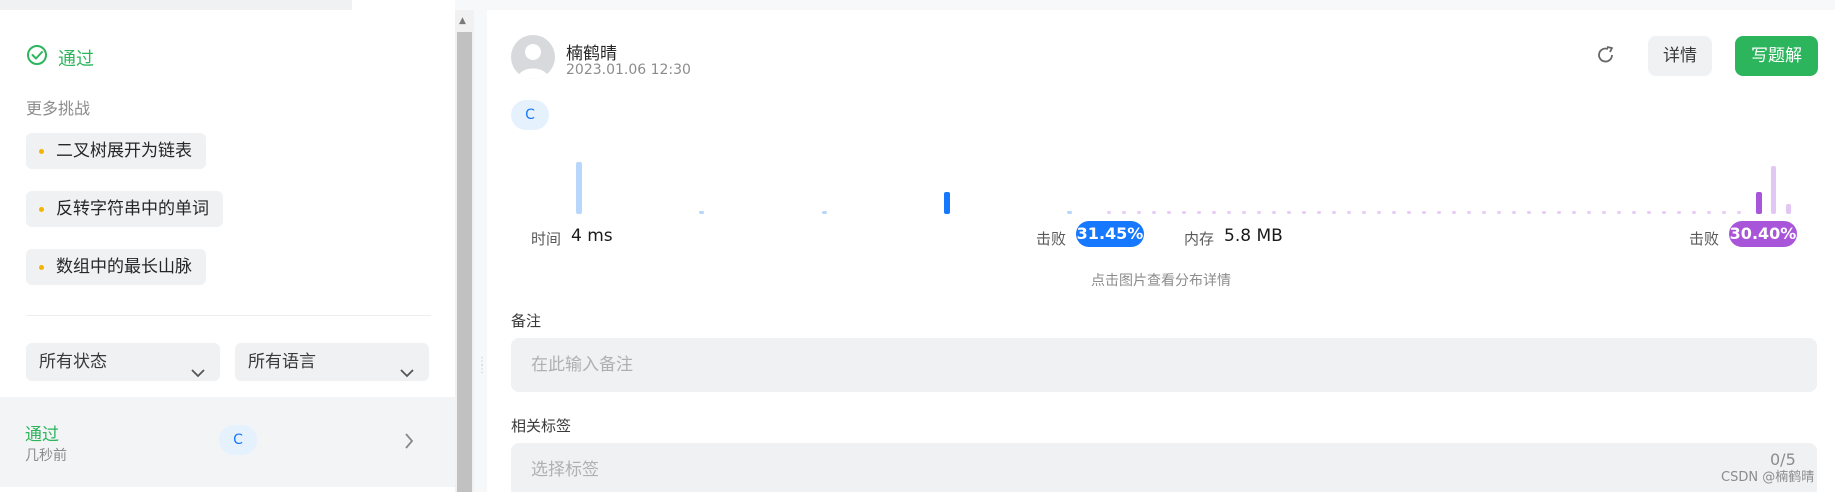 The image size is (1835, 492). What do you see at coordinates (1166, 181) in the screenshot?
I see `distribution-chart` at bounding box center [1166, 181].